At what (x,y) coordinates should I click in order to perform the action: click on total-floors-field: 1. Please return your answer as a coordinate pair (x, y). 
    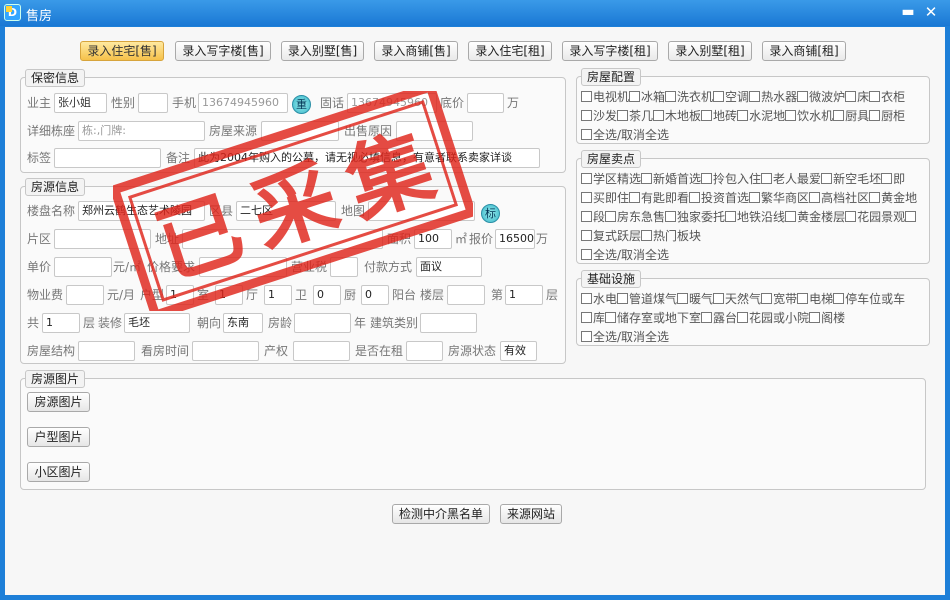
    Looking at the image, I should click on (61, 323).